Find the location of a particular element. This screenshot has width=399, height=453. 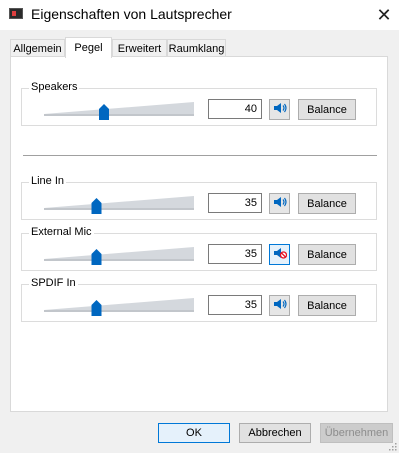

channel-group-spdif-in: SPDIF In 35 Balance is located at coordinates (199, 299).